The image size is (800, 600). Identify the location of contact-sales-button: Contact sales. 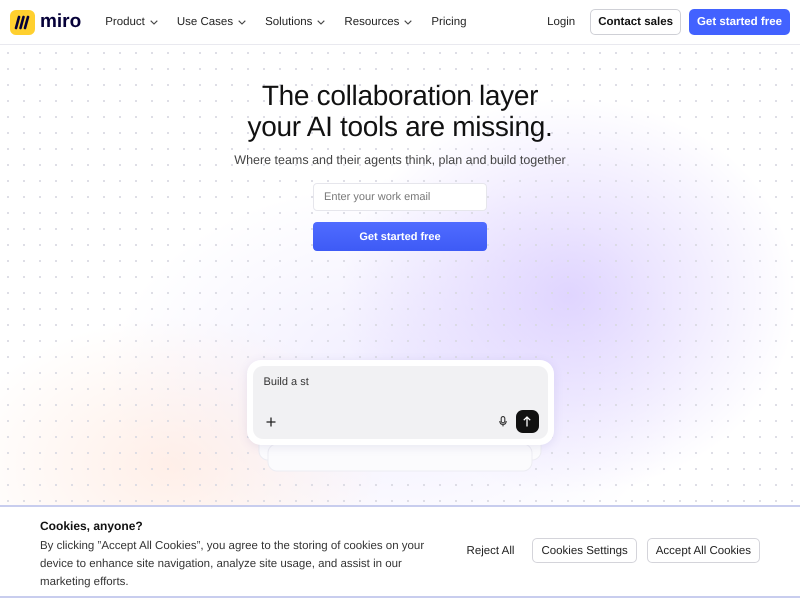
(635, 22).